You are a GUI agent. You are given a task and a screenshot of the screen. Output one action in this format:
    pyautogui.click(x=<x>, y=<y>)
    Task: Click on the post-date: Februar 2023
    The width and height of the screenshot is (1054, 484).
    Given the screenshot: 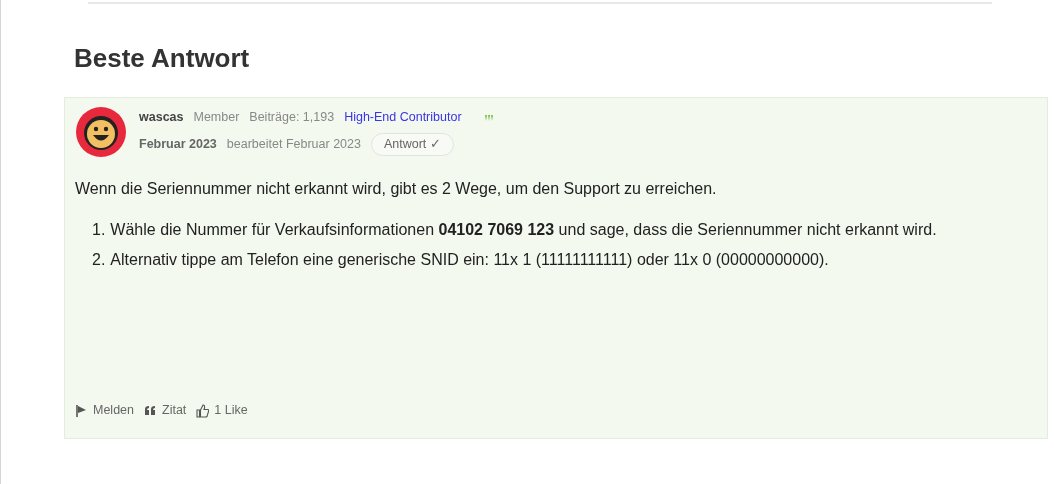 What is the action you would take?
    pyautogui.click(x=178, y=144)
    